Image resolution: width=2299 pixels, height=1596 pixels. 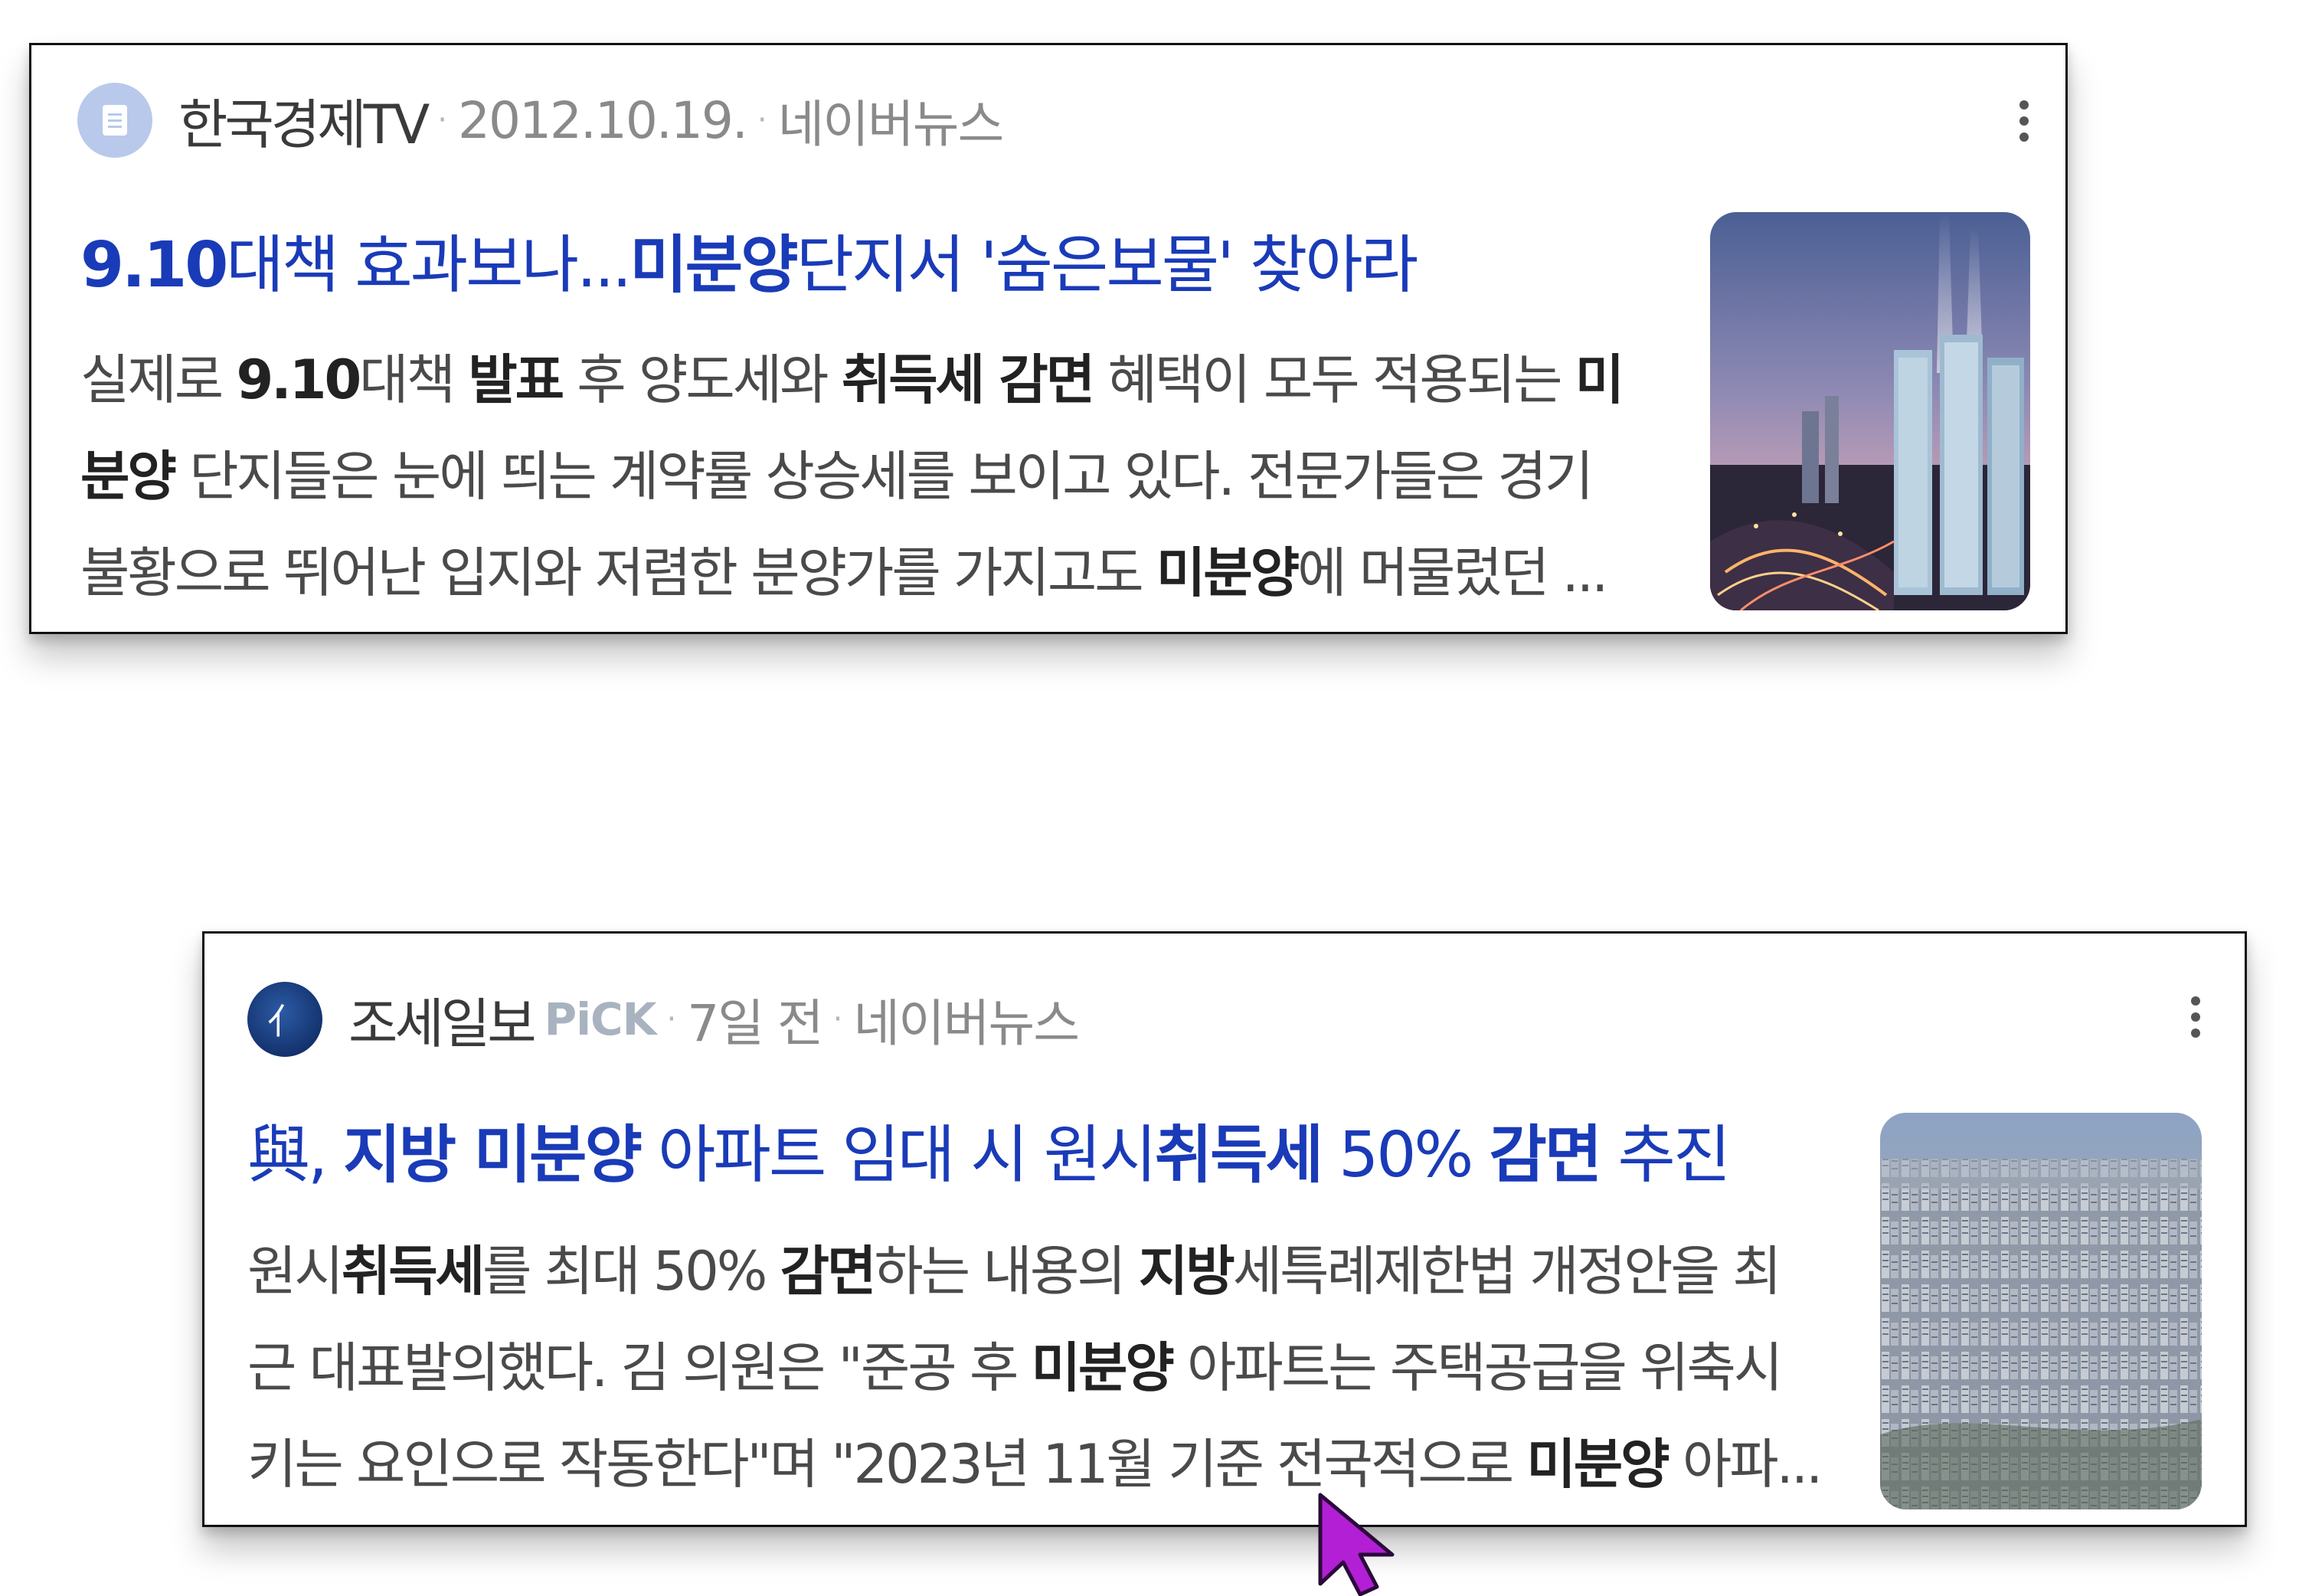 I want to click on text-segment: 아파트 임대 시 원시, so click(x=898, y=1155).